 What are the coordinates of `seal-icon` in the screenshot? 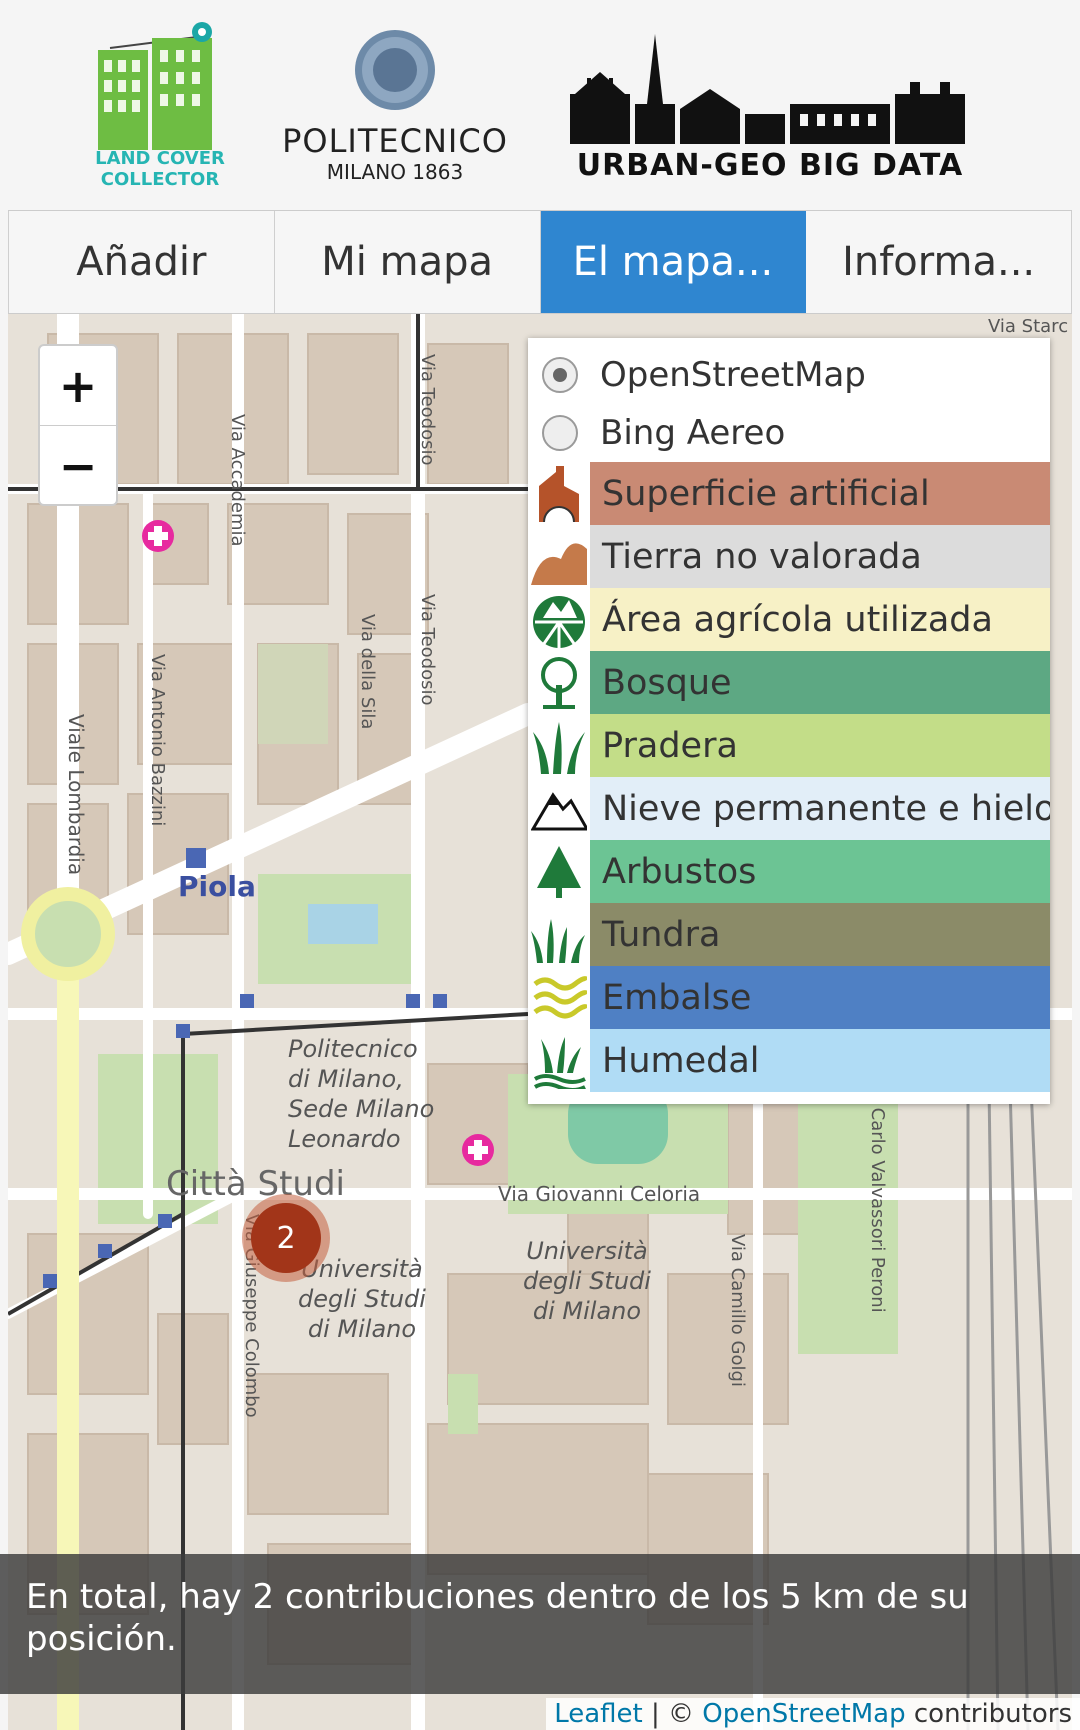 It's located at (395, 70).